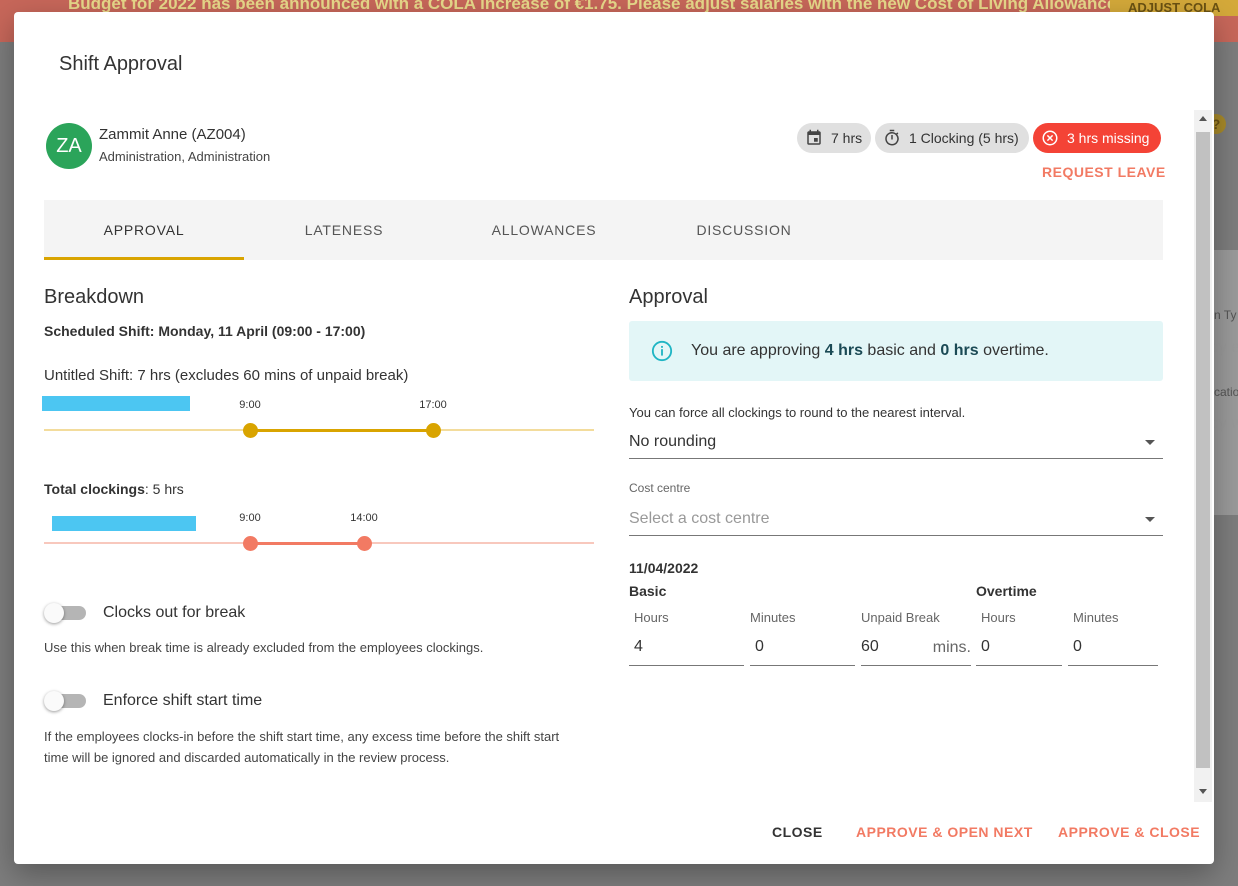  I want to click on overtime-group-label: Overtime, so click(1006, 591).